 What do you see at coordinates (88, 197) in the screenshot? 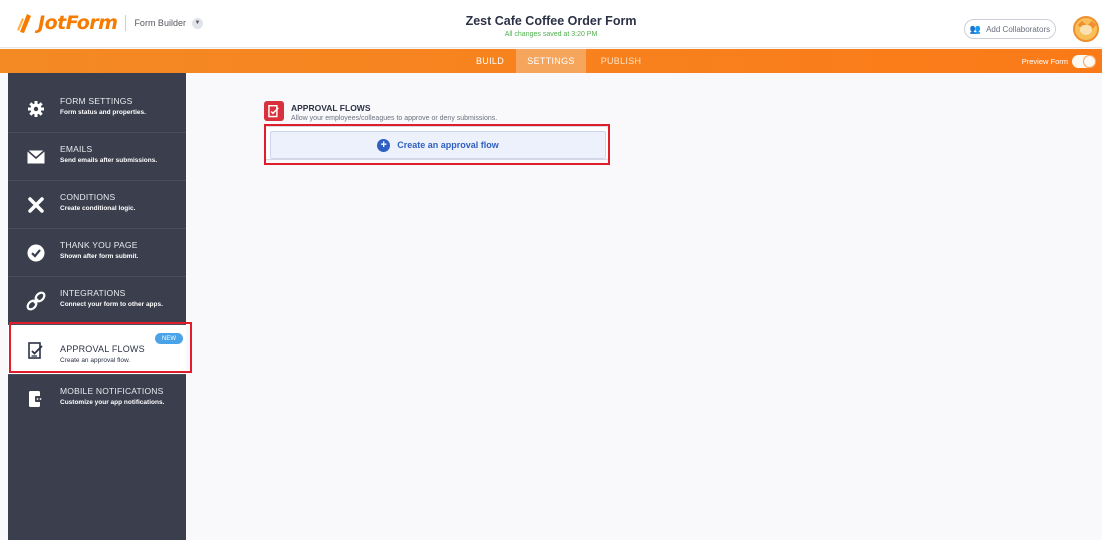
I see `sidebar-item-label: CONDITIONS` at bounding box center [88, 197].